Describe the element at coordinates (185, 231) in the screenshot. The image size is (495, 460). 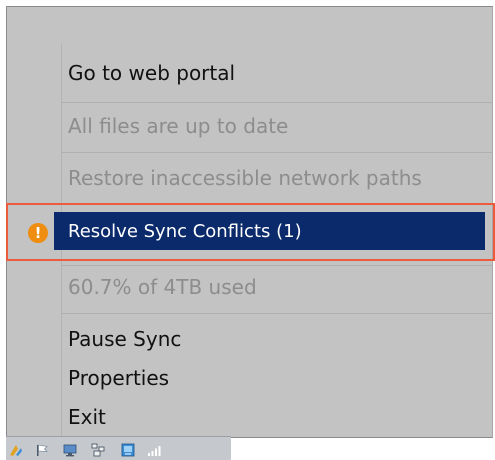
I see `resolve-sync-conflicts-label: Resolve Sync Conflicts (1)` at that location.